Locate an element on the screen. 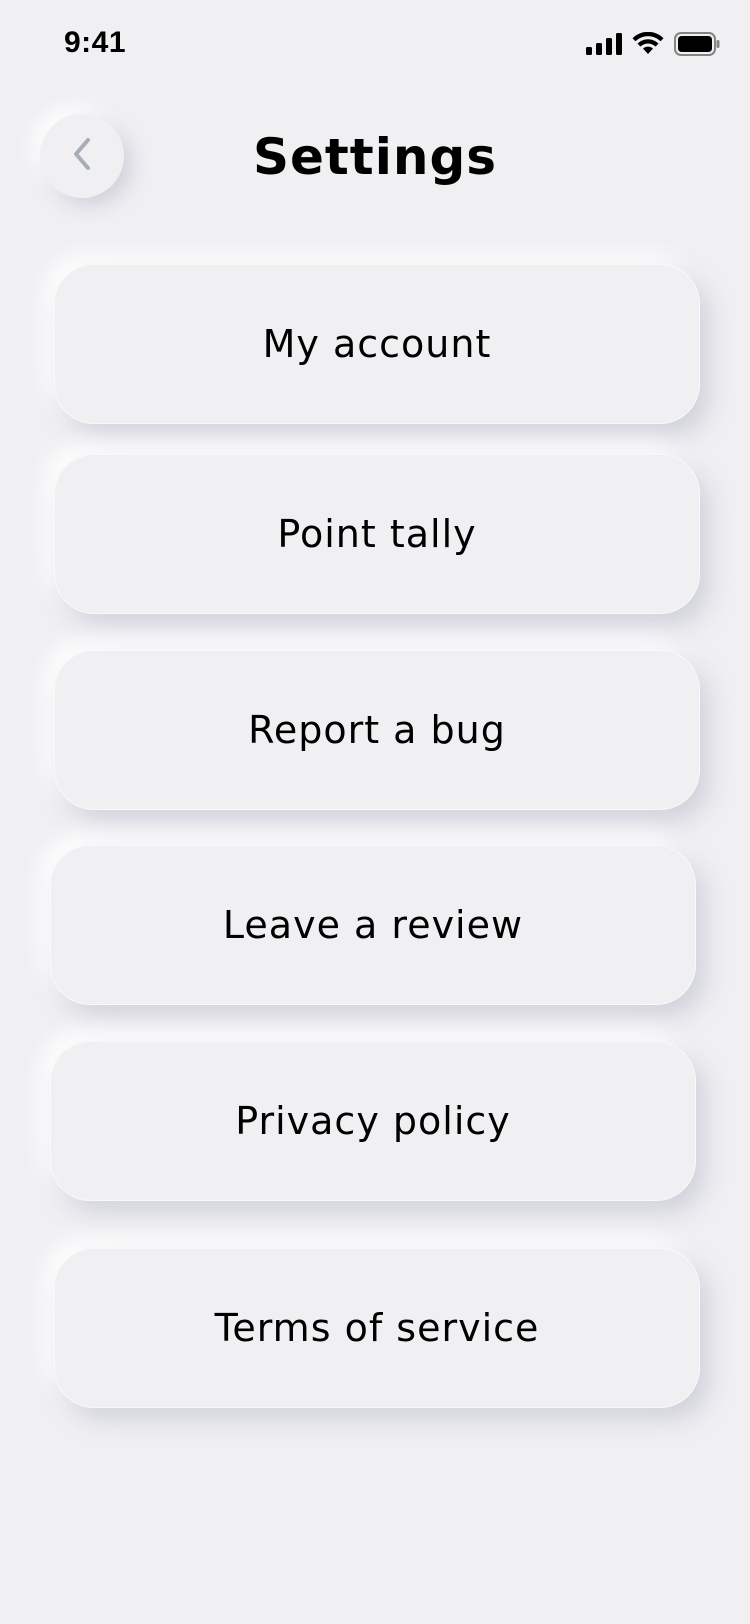  report-bug-button: Report a bug is located at coordinates (377, 730).